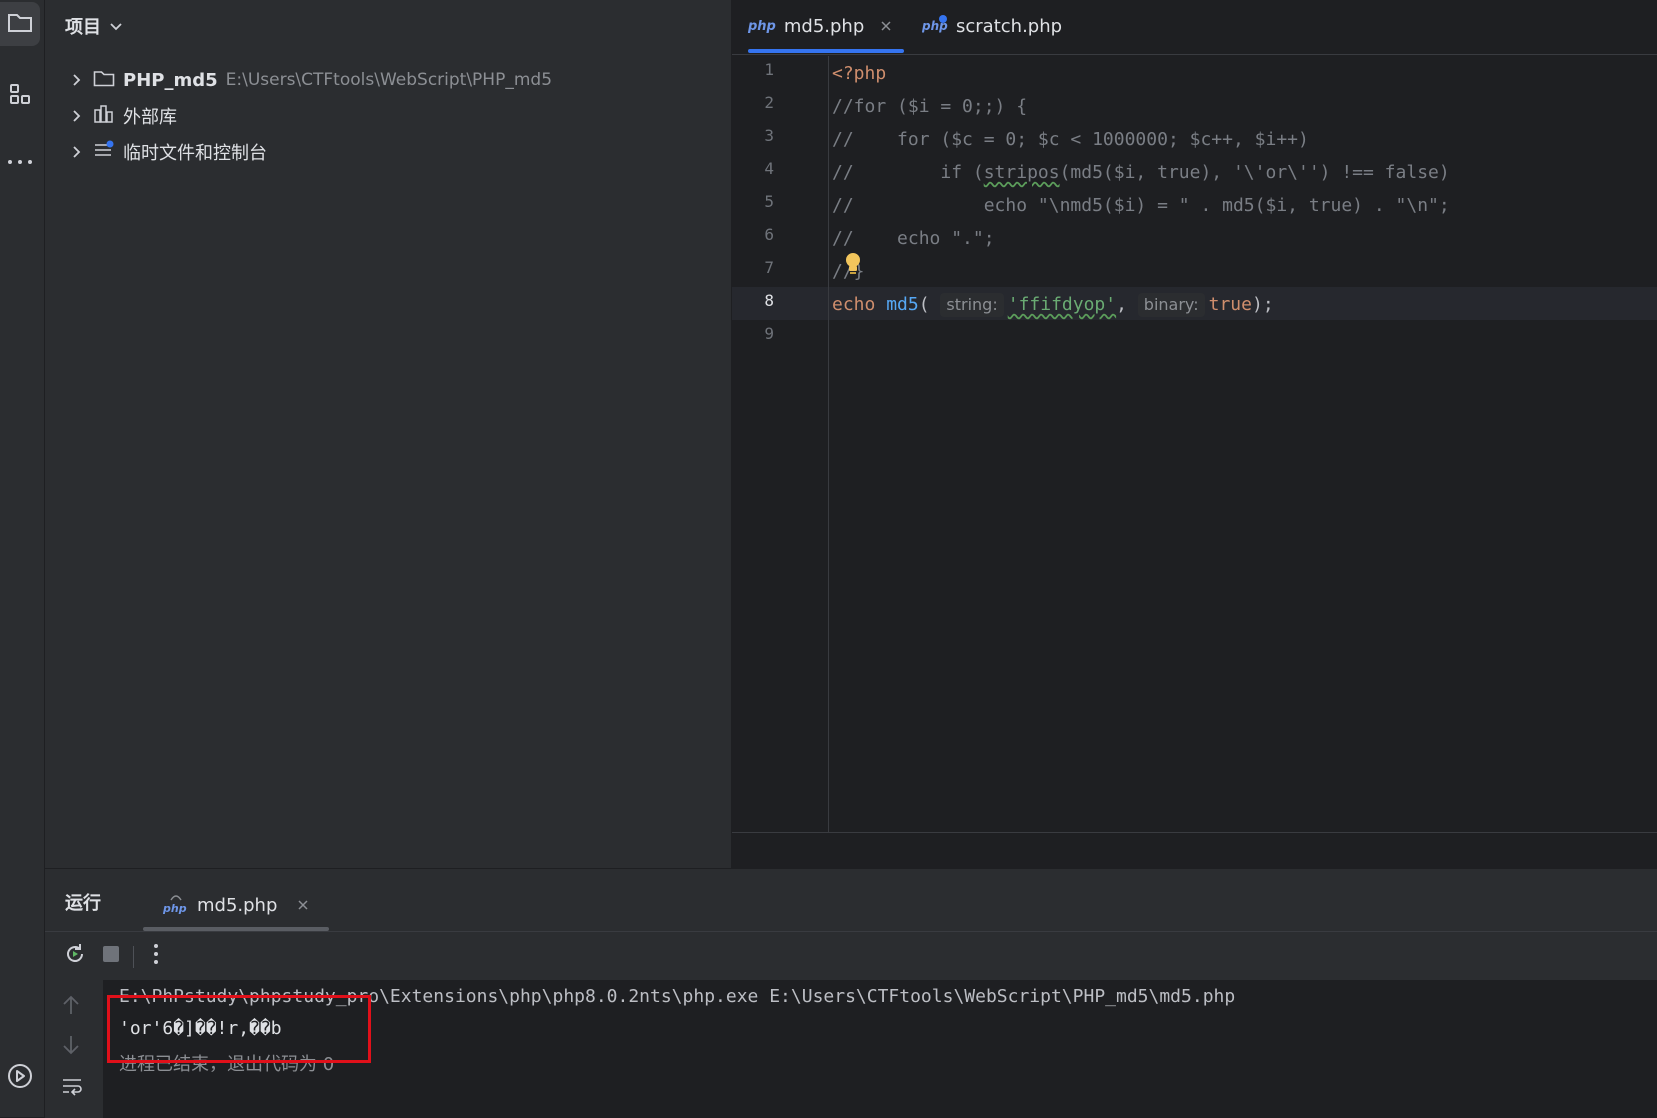 Image resolution: width=1657 pixels, height=1118 pixels. Describe the element at coordinates (1230, 304) in the screenshot. I see `code-token: true` at that location.